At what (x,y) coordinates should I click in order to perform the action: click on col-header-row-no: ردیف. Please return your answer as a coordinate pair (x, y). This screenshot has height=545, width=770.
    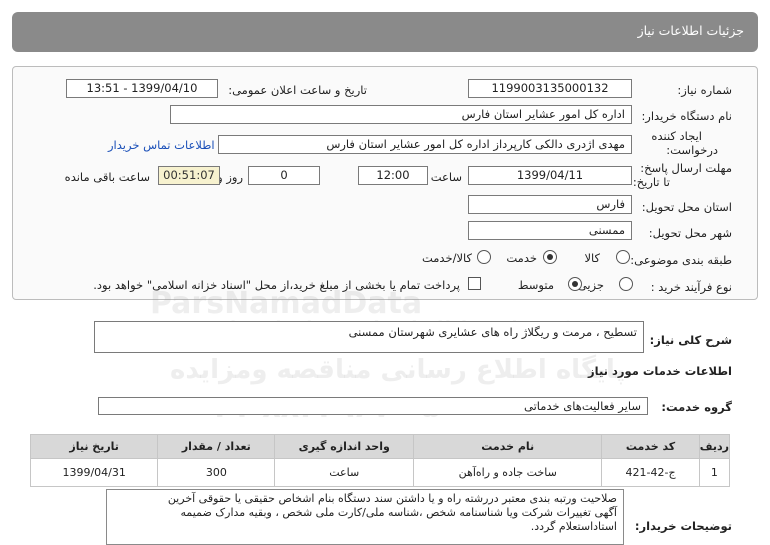
    Looking at the image, I should click on (714, 446).